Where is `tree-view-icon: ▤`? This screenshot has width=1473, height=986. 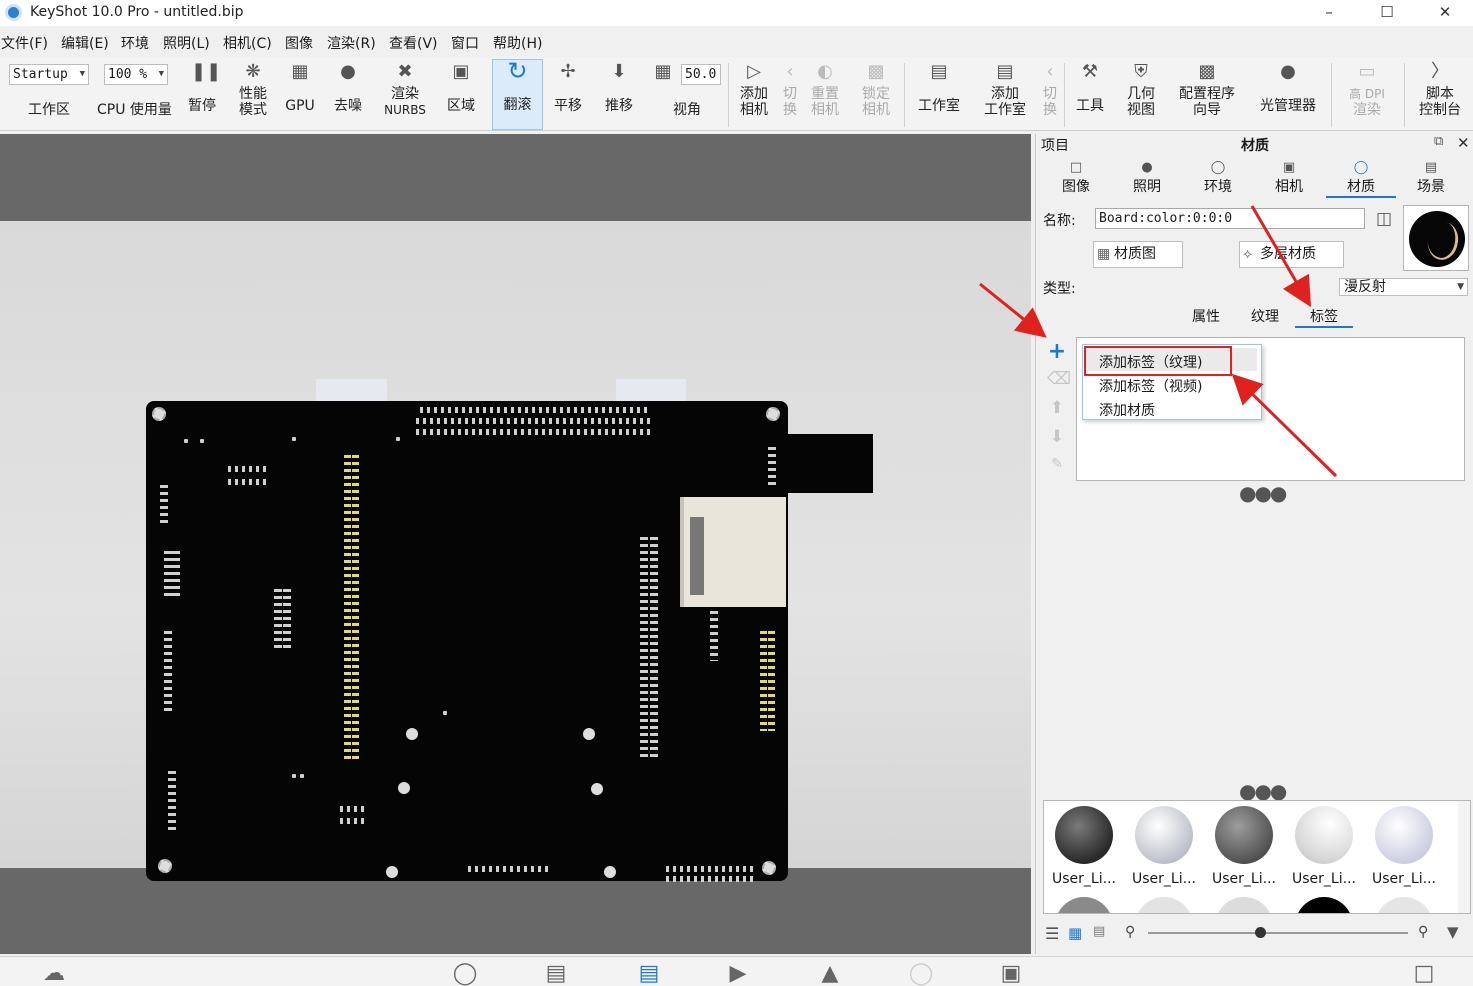
tree-view-icon: ▤ is located at coordinates (1099, 931).